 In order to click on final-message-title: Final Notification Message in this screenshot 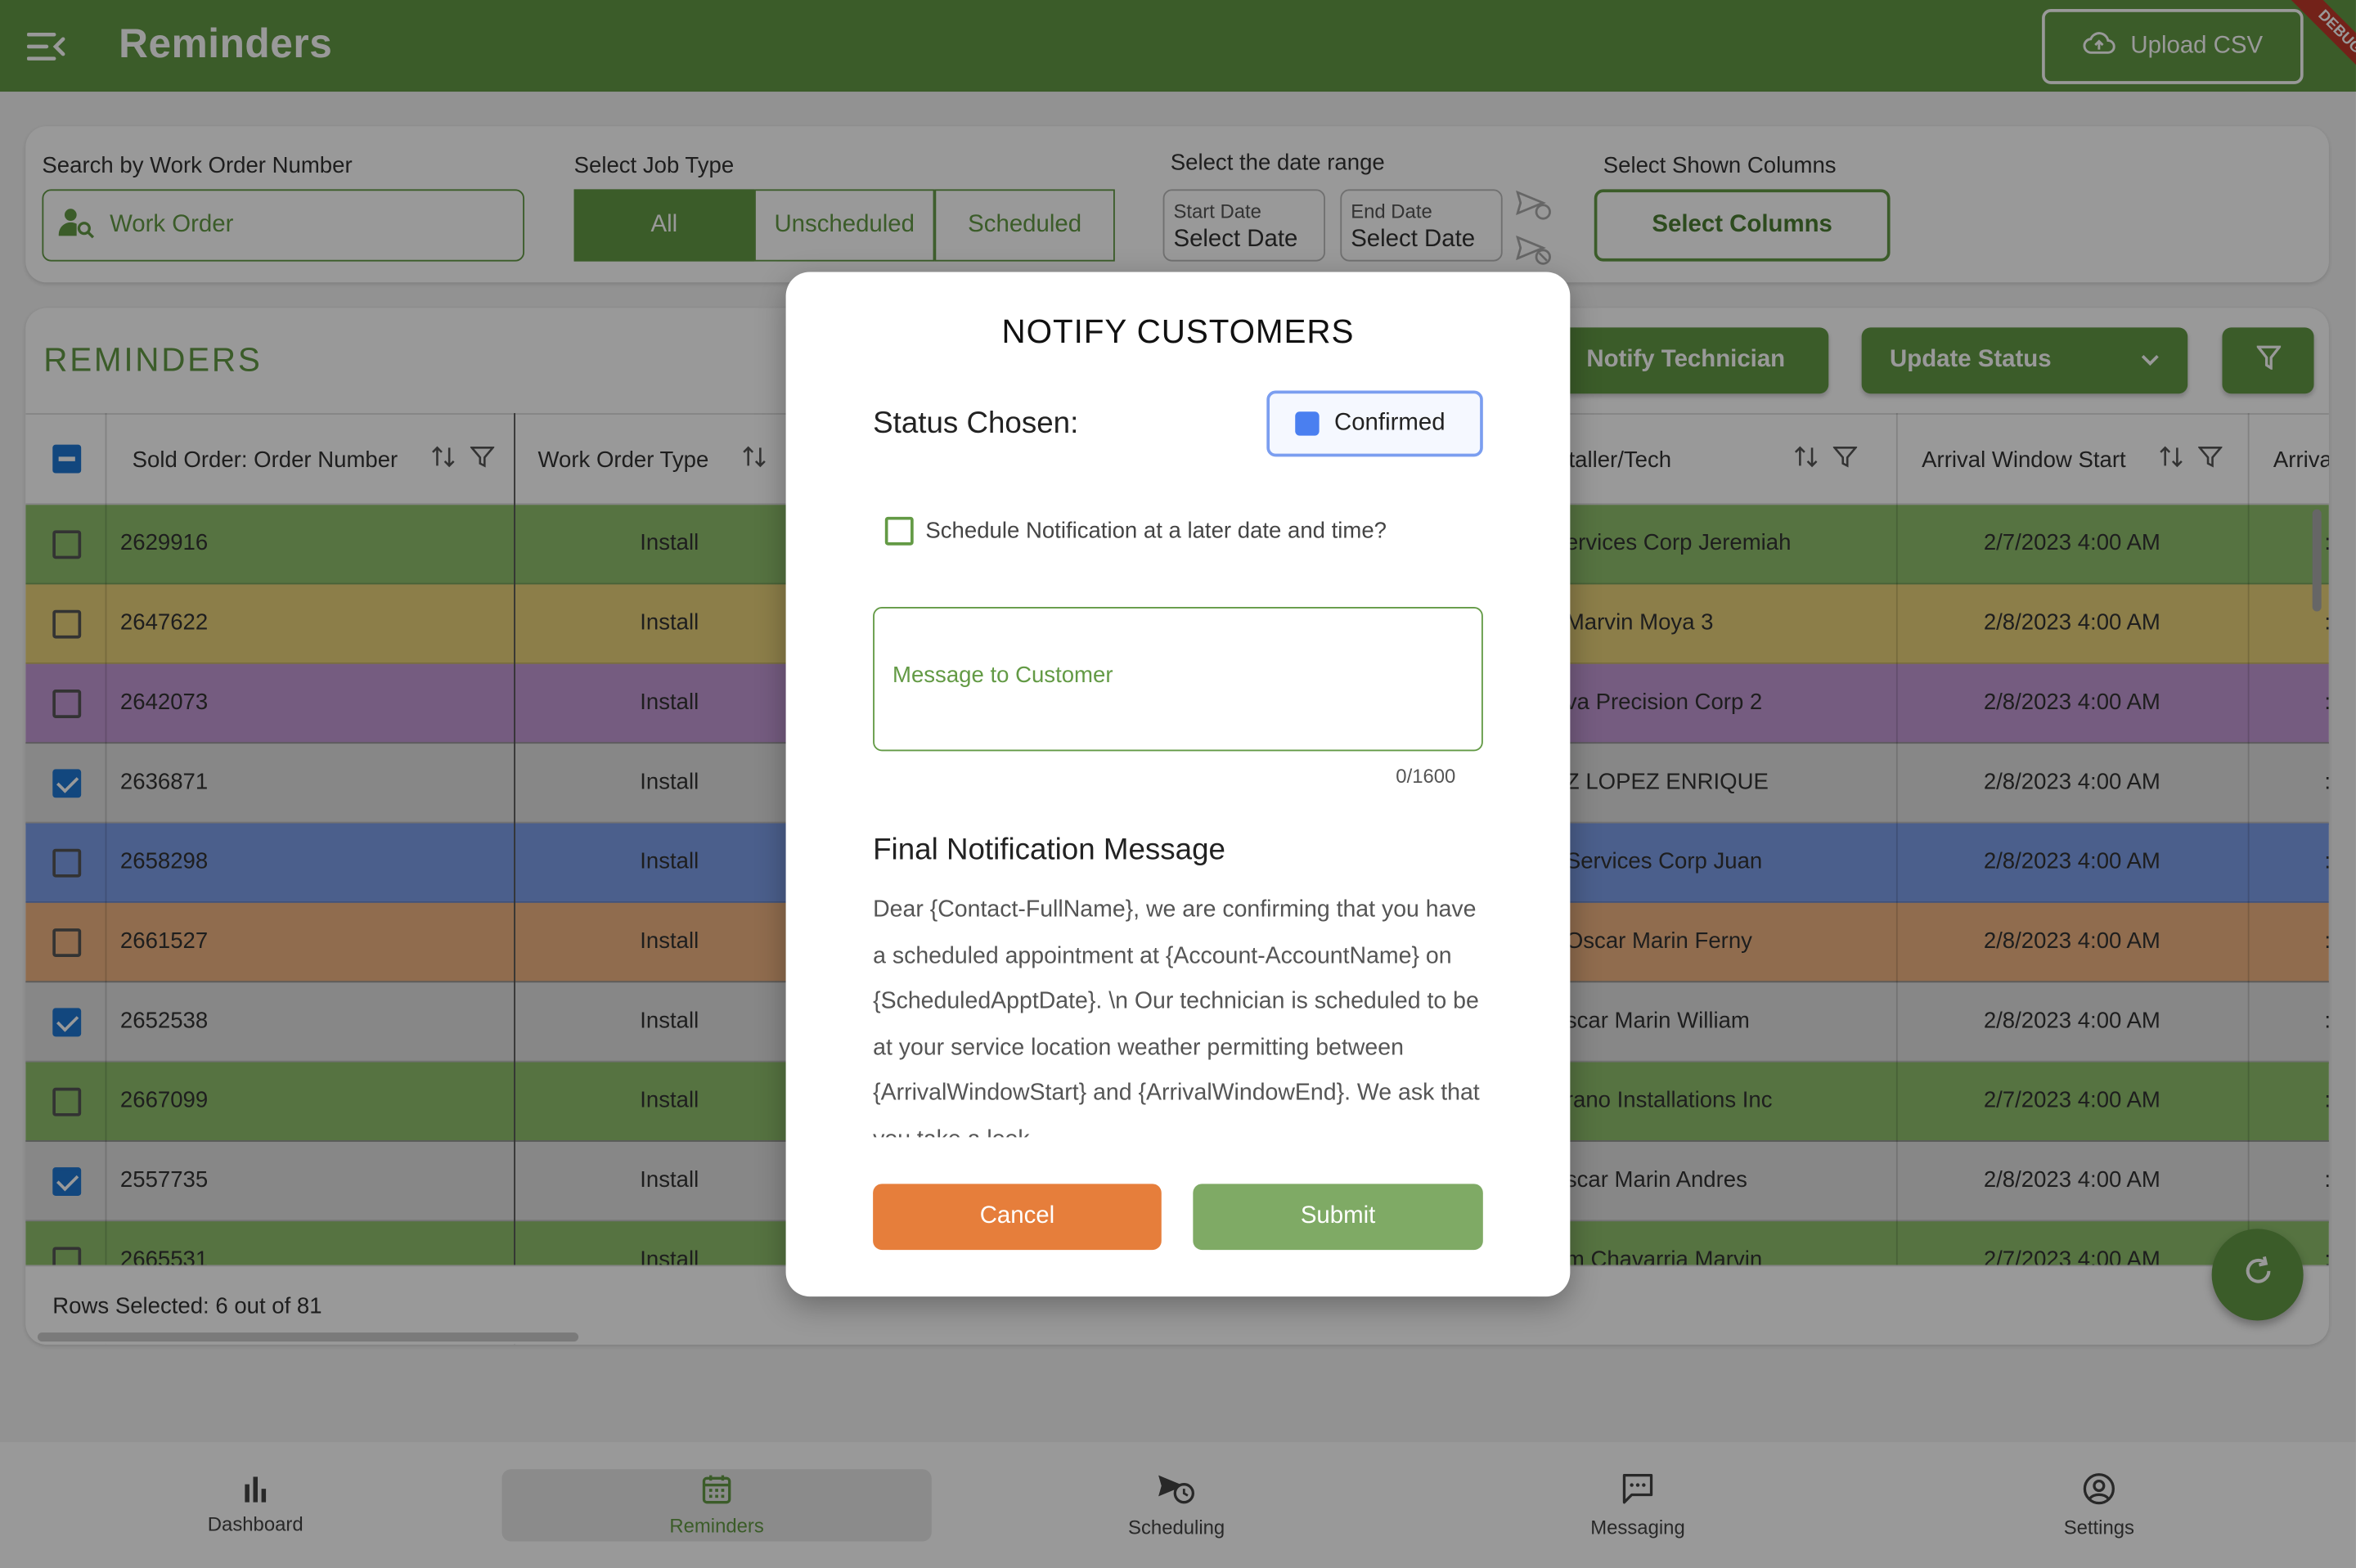, I will do `click(1049, 850)`.